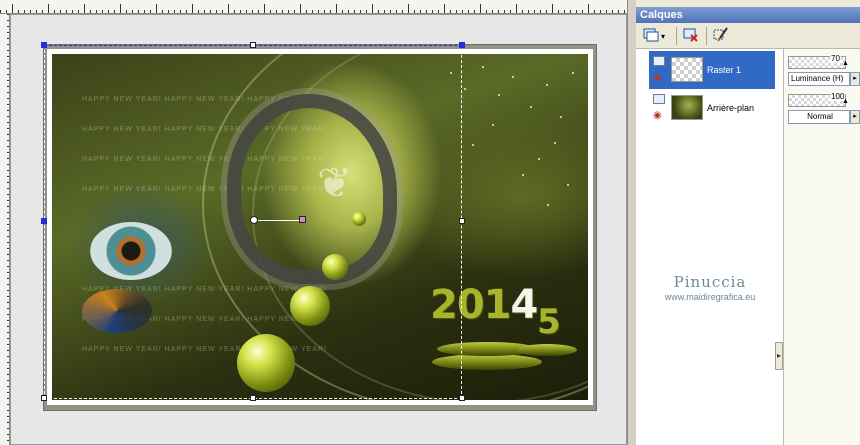  I want to click on delete-layer-icon, so click(691, 36).